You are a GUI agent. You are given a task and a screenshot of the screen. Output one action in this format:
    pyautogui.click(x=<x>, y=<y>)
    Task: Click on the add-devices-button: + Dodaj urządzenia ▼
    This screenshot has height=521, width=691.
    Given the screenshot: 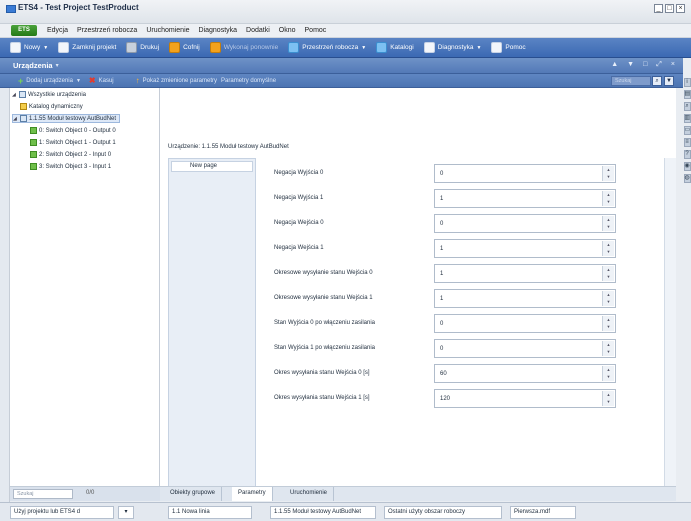 What is the action you would take?
    pyautogui.click(x=40, y=81)
    